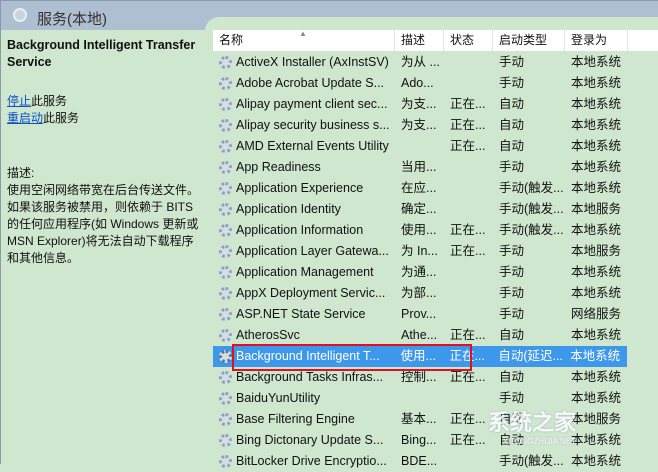 This screenshot has height=472, width=658. What do you see at coordinates (20, 15) in the screenshot?
I see `services-icon` at bounding box center [20, 15].